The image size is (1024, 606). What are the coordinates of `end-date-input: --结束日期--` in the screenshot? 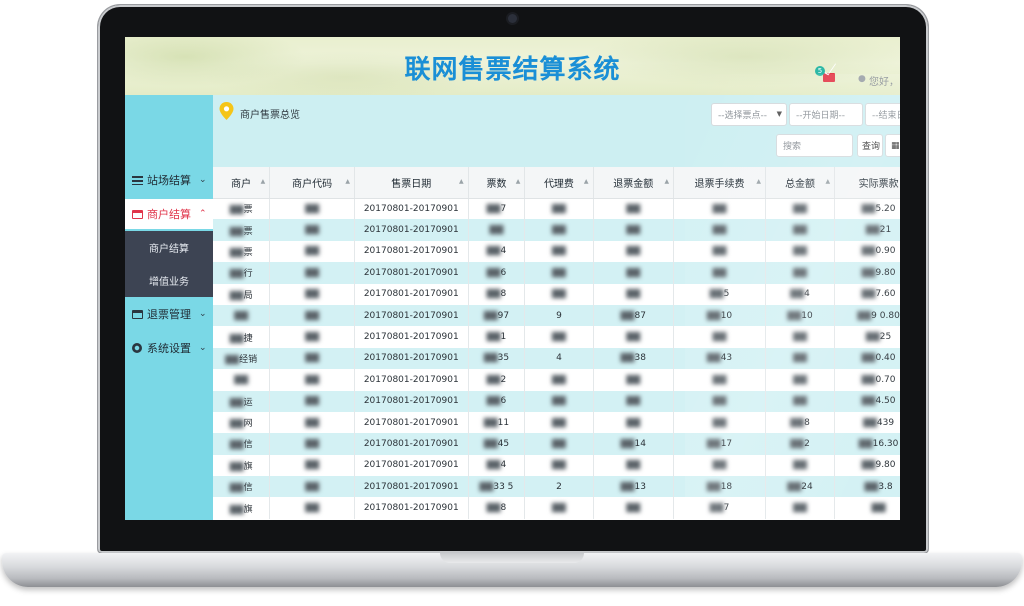 It's located at (882, 114).